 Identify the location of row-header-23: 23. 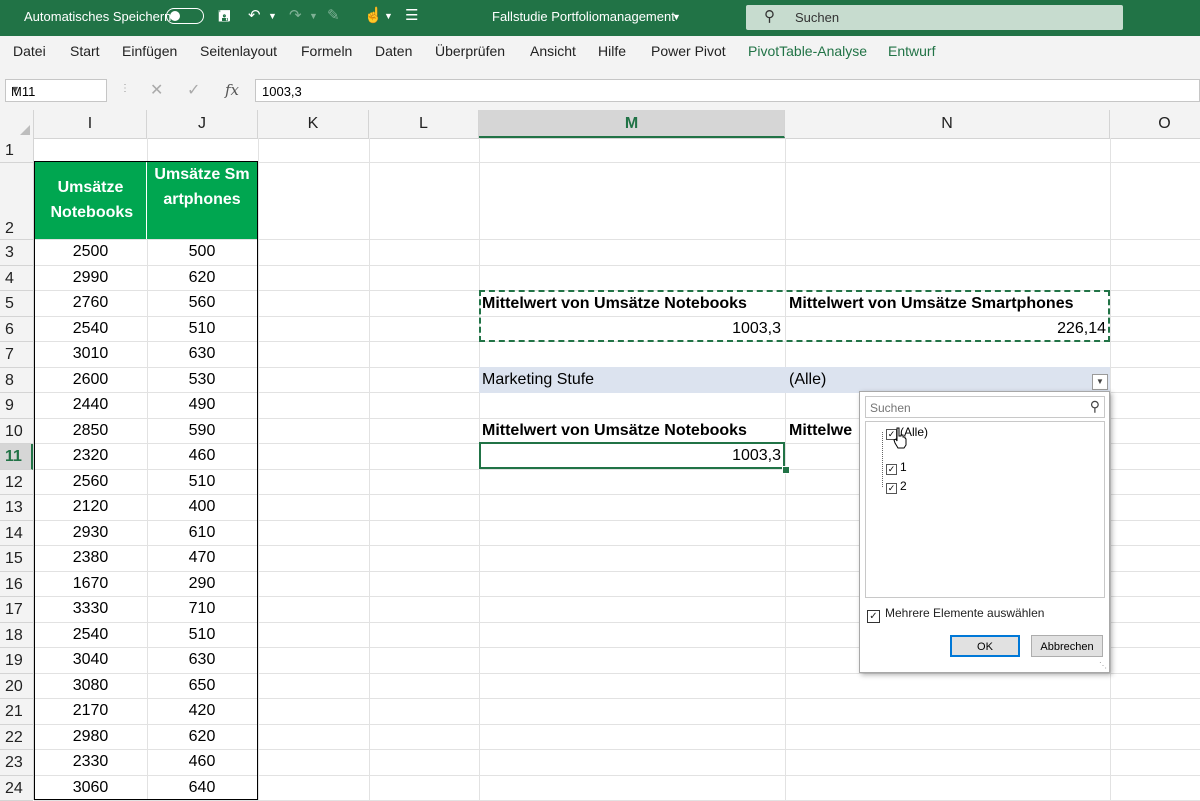
(16, 763).